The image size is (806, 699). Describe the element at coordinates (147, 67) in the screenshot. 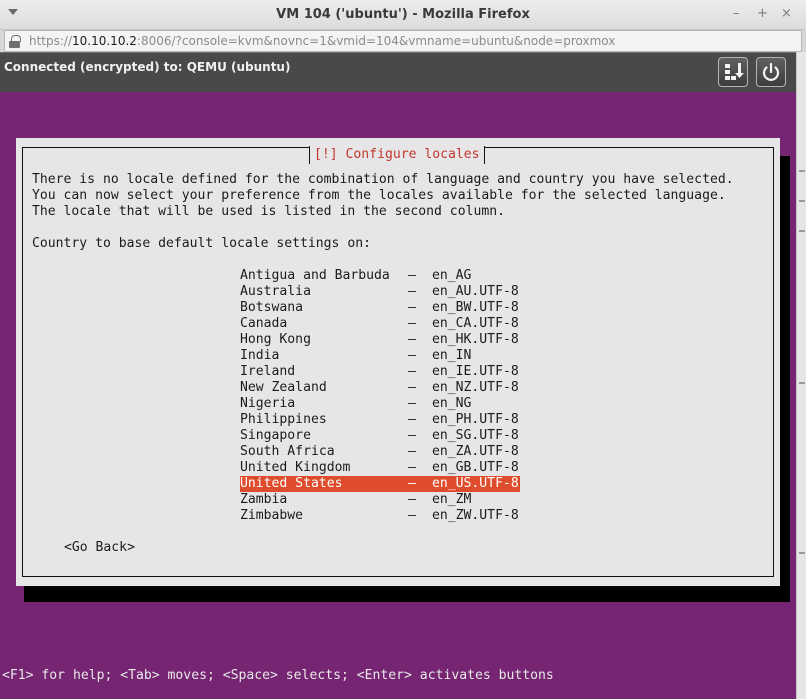

I see `connection-status: Connected (encrypted) to: QEMU (ubuntu)` at that location.